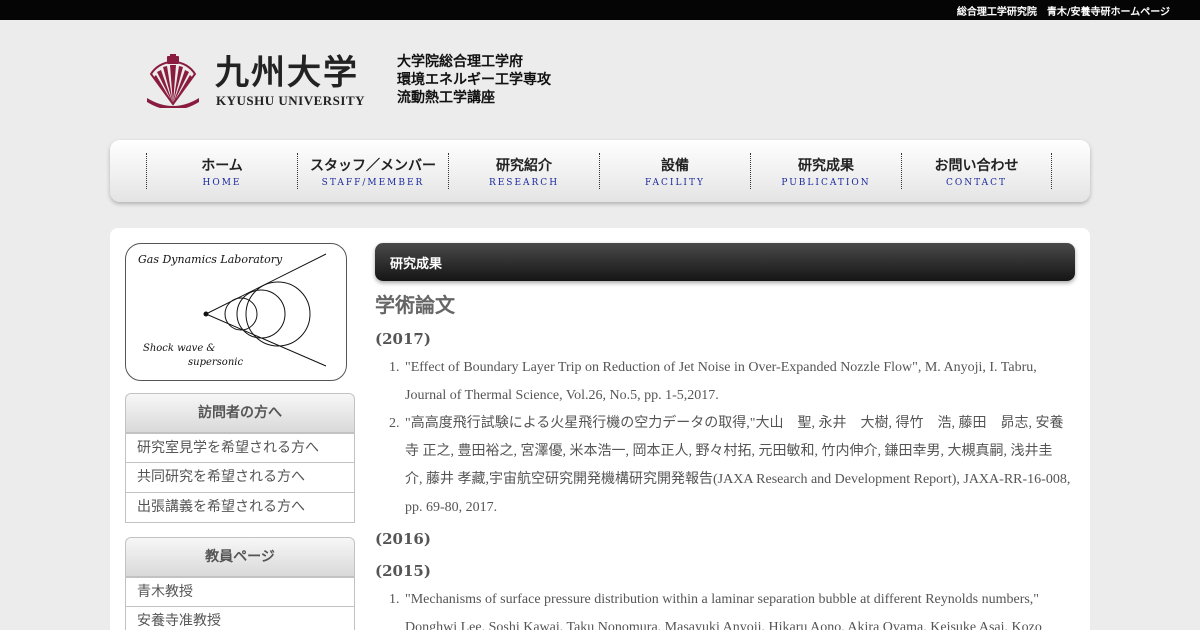 The width and height of the screenshot is (1200, 630). What do you see at coordinates (600, 10) in the screenshot?
I see `top-bar: 総合理工学研究院 青木/安養寺研ホームページ` at bounding box center [600, 10].